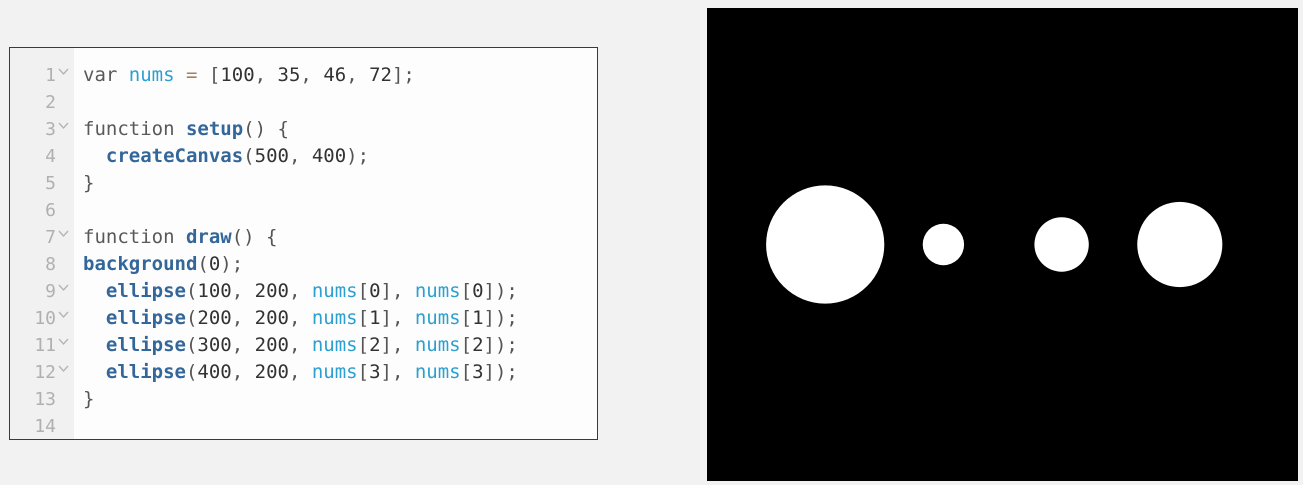 This screenshot has height=485, width=1303. Describe the element at coordinates (50, 264) in the screenshot. I see `line-number: 8` at that location.